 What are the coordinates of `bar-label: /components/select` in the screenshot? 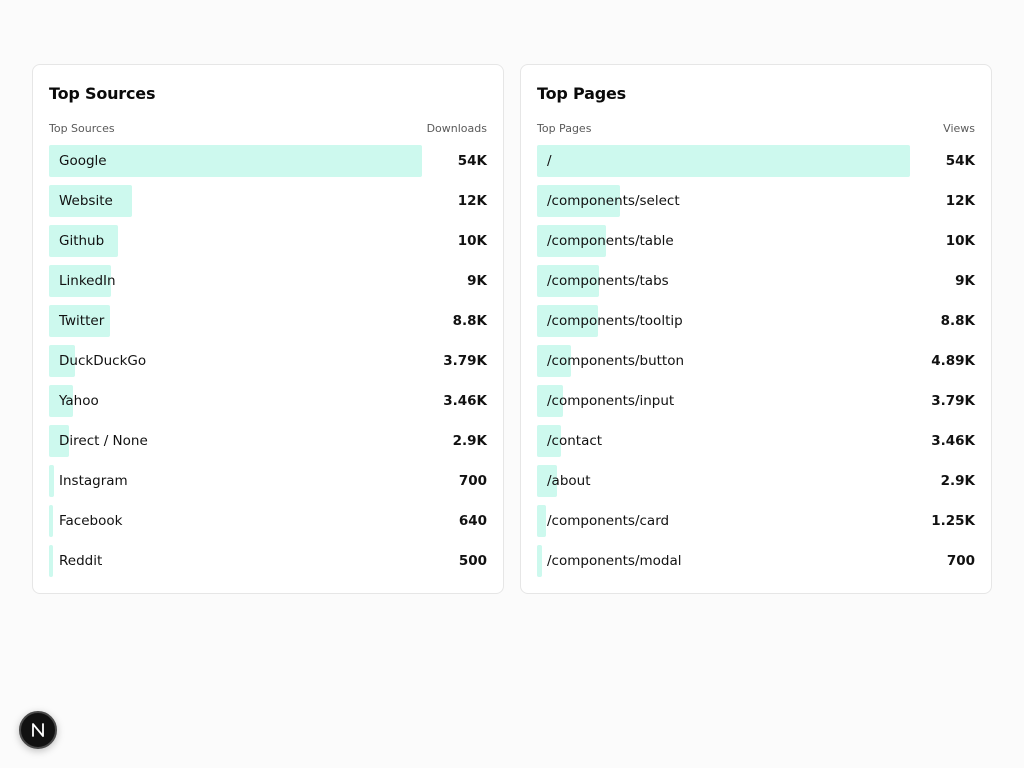 It's located at (613, 201).